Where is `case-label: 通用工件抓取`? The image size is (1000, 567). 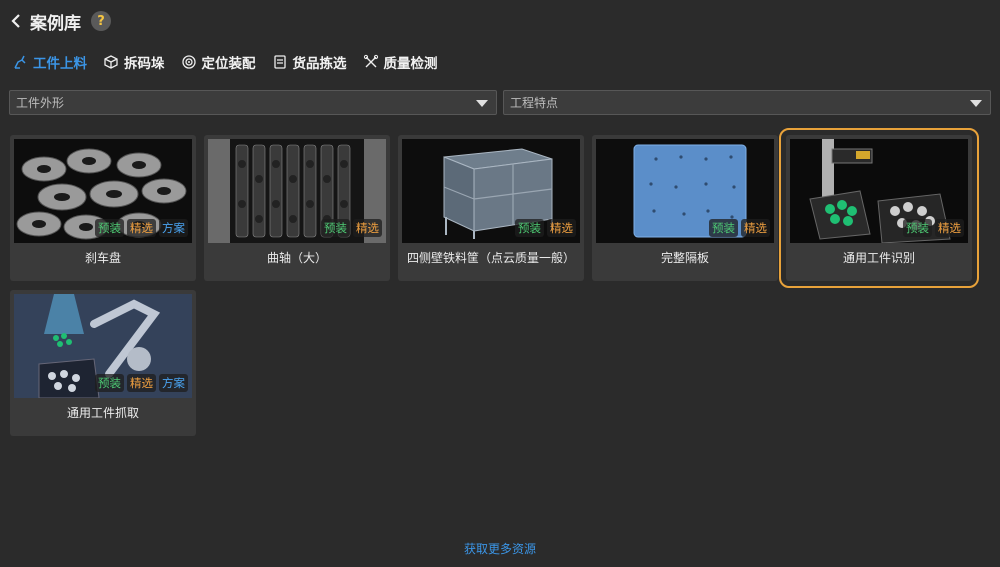
case-label: 通用工件抓取 is located at coordinates (102, 413).